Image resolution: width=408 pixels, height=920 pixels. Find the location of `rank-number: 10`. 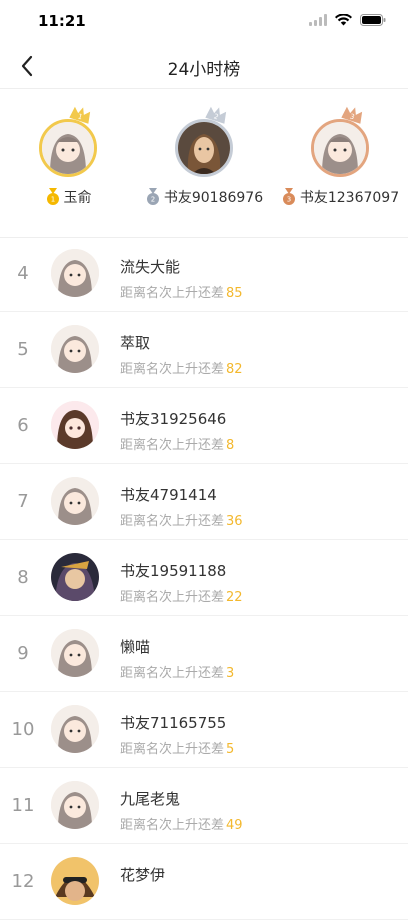

rank-number: 10 is located at coordinates (23, 729).